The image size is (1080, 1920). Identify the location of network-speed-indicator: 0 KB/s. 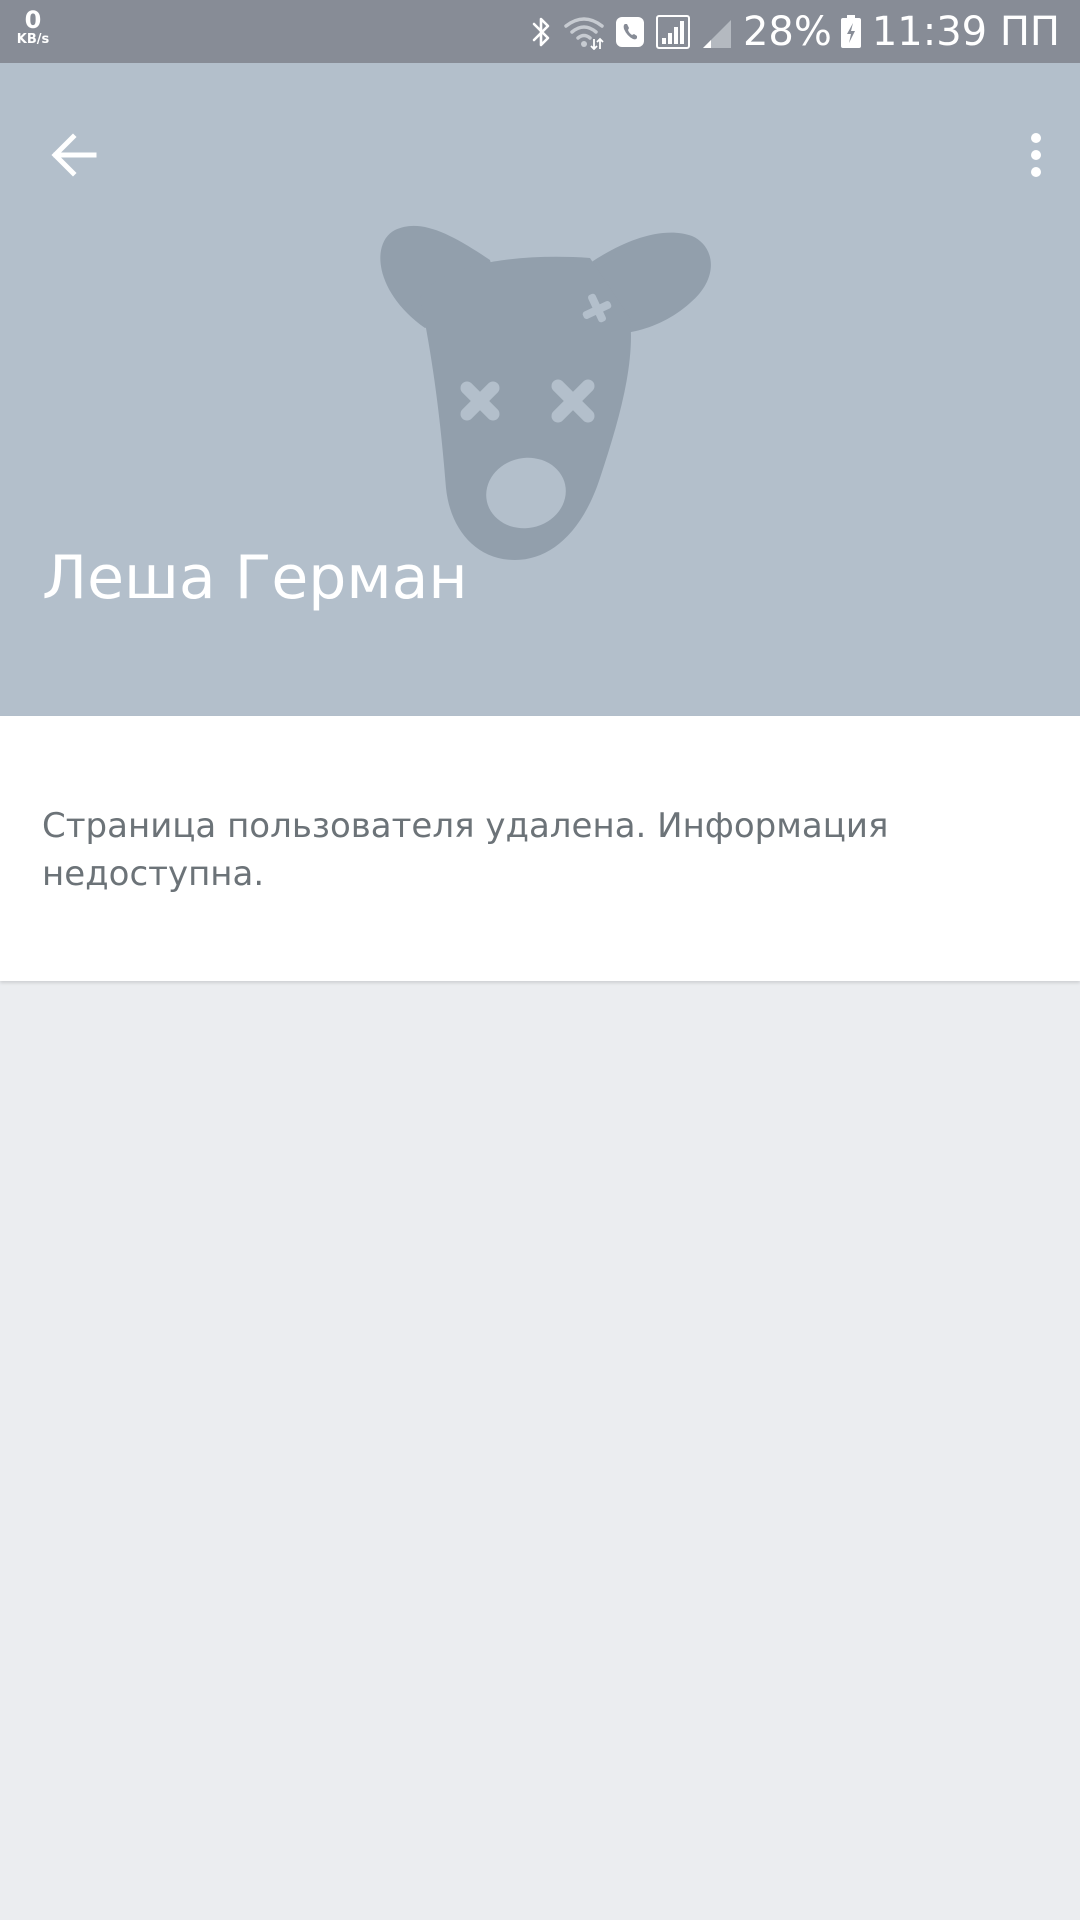
(33, 27).